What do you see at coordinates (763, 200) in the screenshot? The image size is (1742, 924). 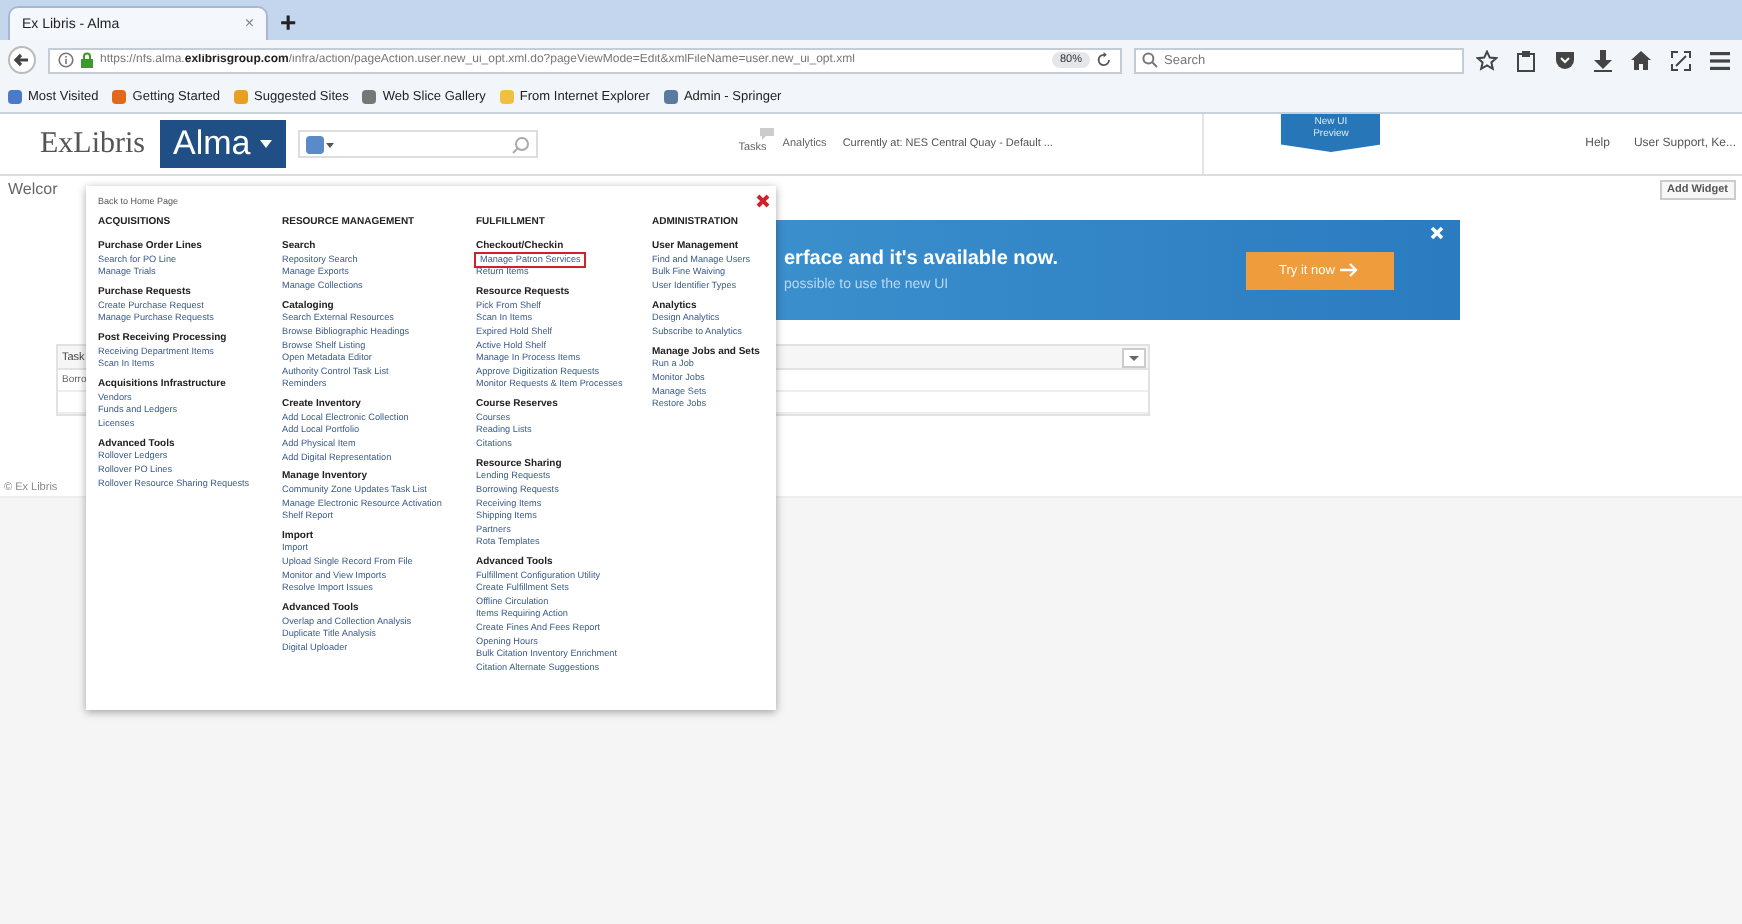 I see `close-icon` at bounding box center [763, 200].